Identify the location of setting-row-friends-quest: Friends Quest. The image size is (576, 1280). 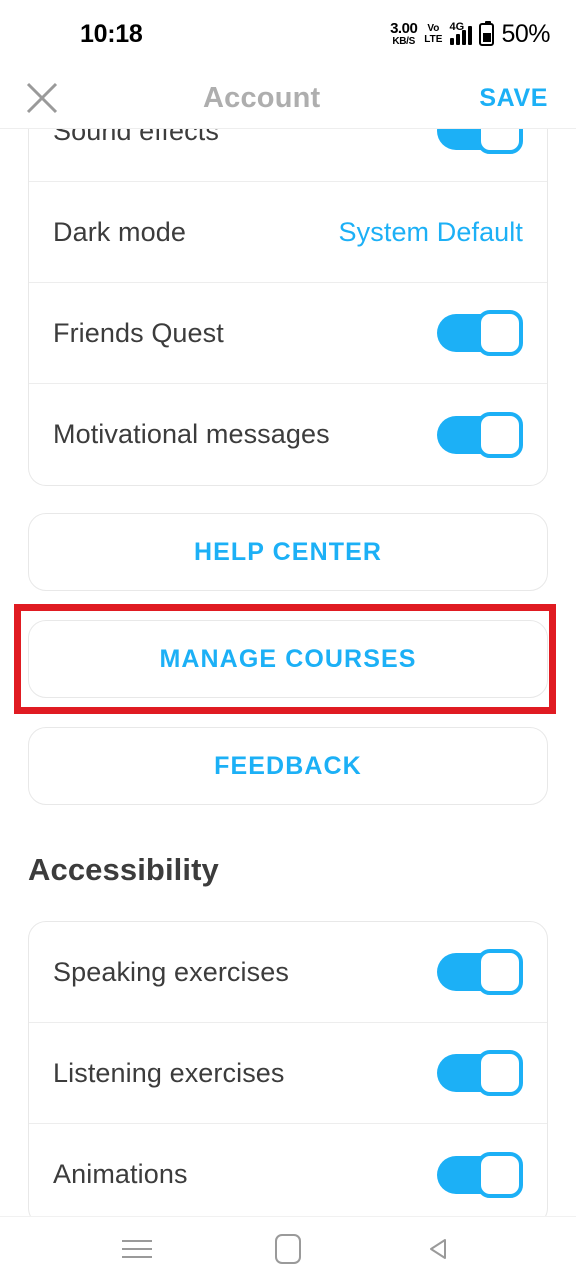
(288, 333).